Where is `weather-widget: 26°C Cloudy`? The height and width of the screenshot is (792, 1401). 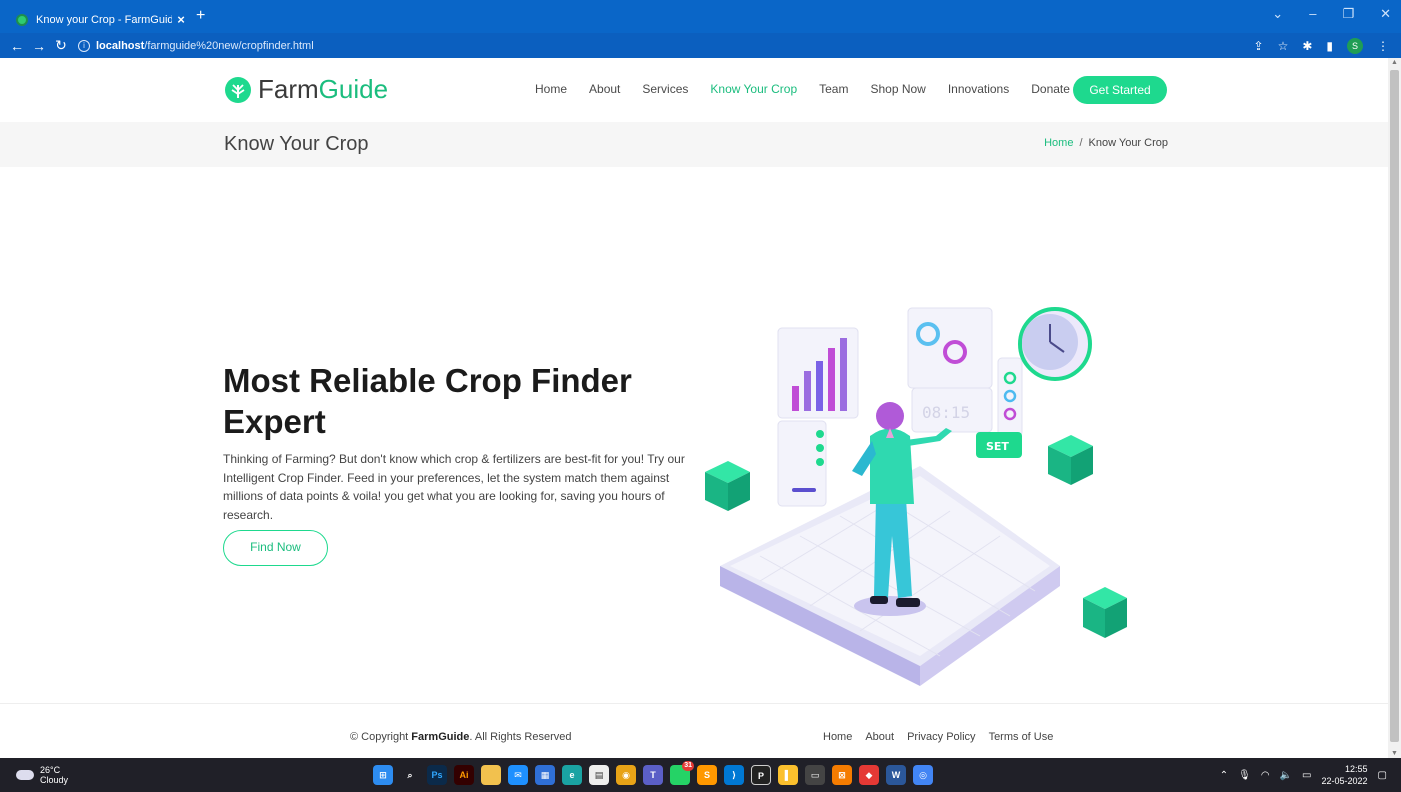 weather-widget: 26°C Cloudy is located at coordinates (42, 775).